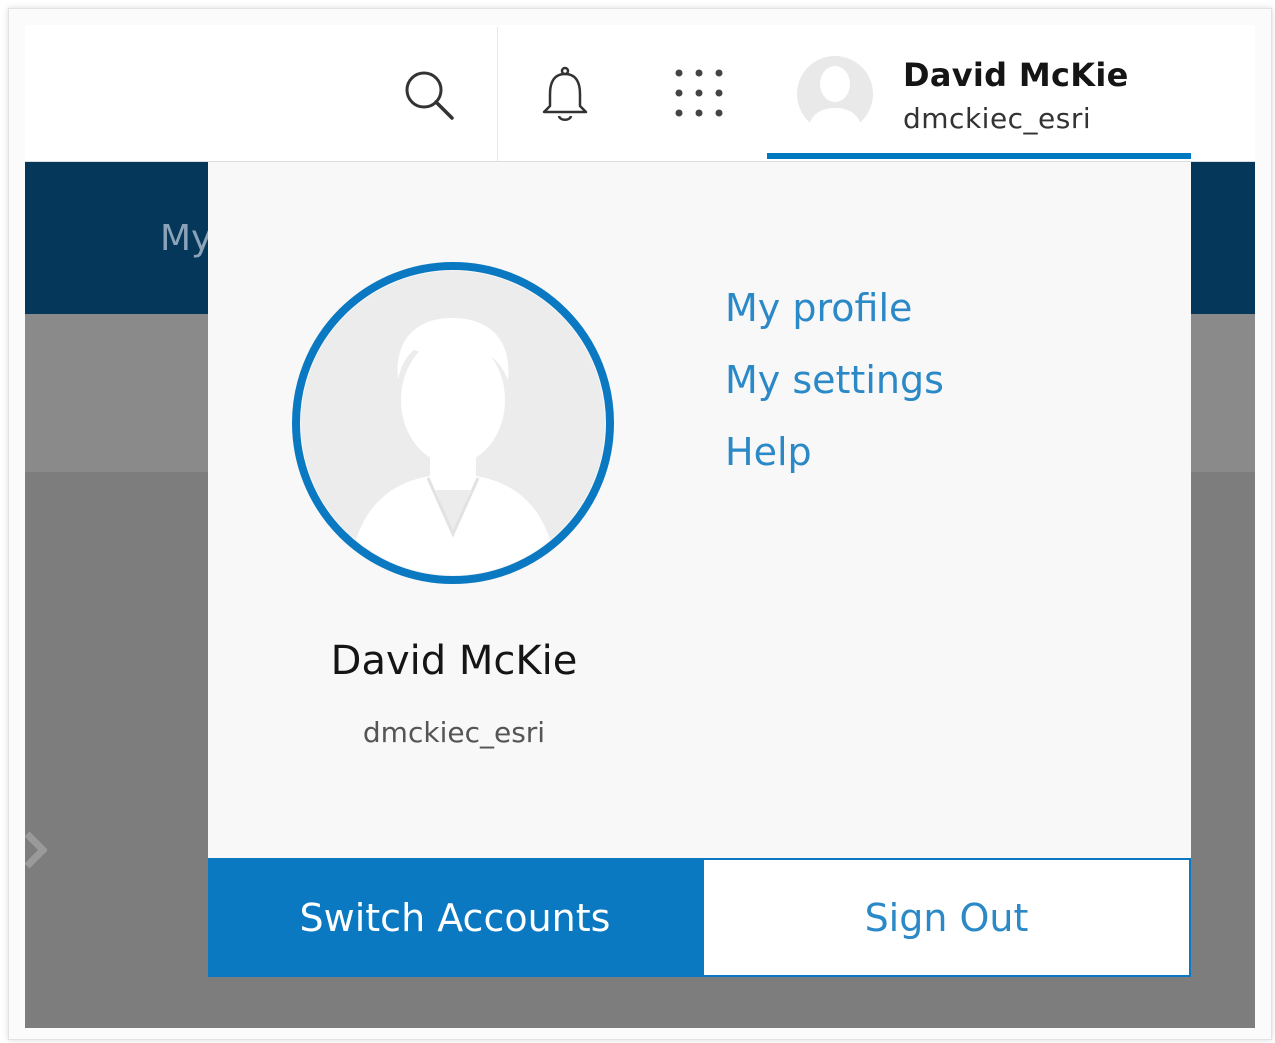  I want to click on apps-grid-icon, so click(699, 93).